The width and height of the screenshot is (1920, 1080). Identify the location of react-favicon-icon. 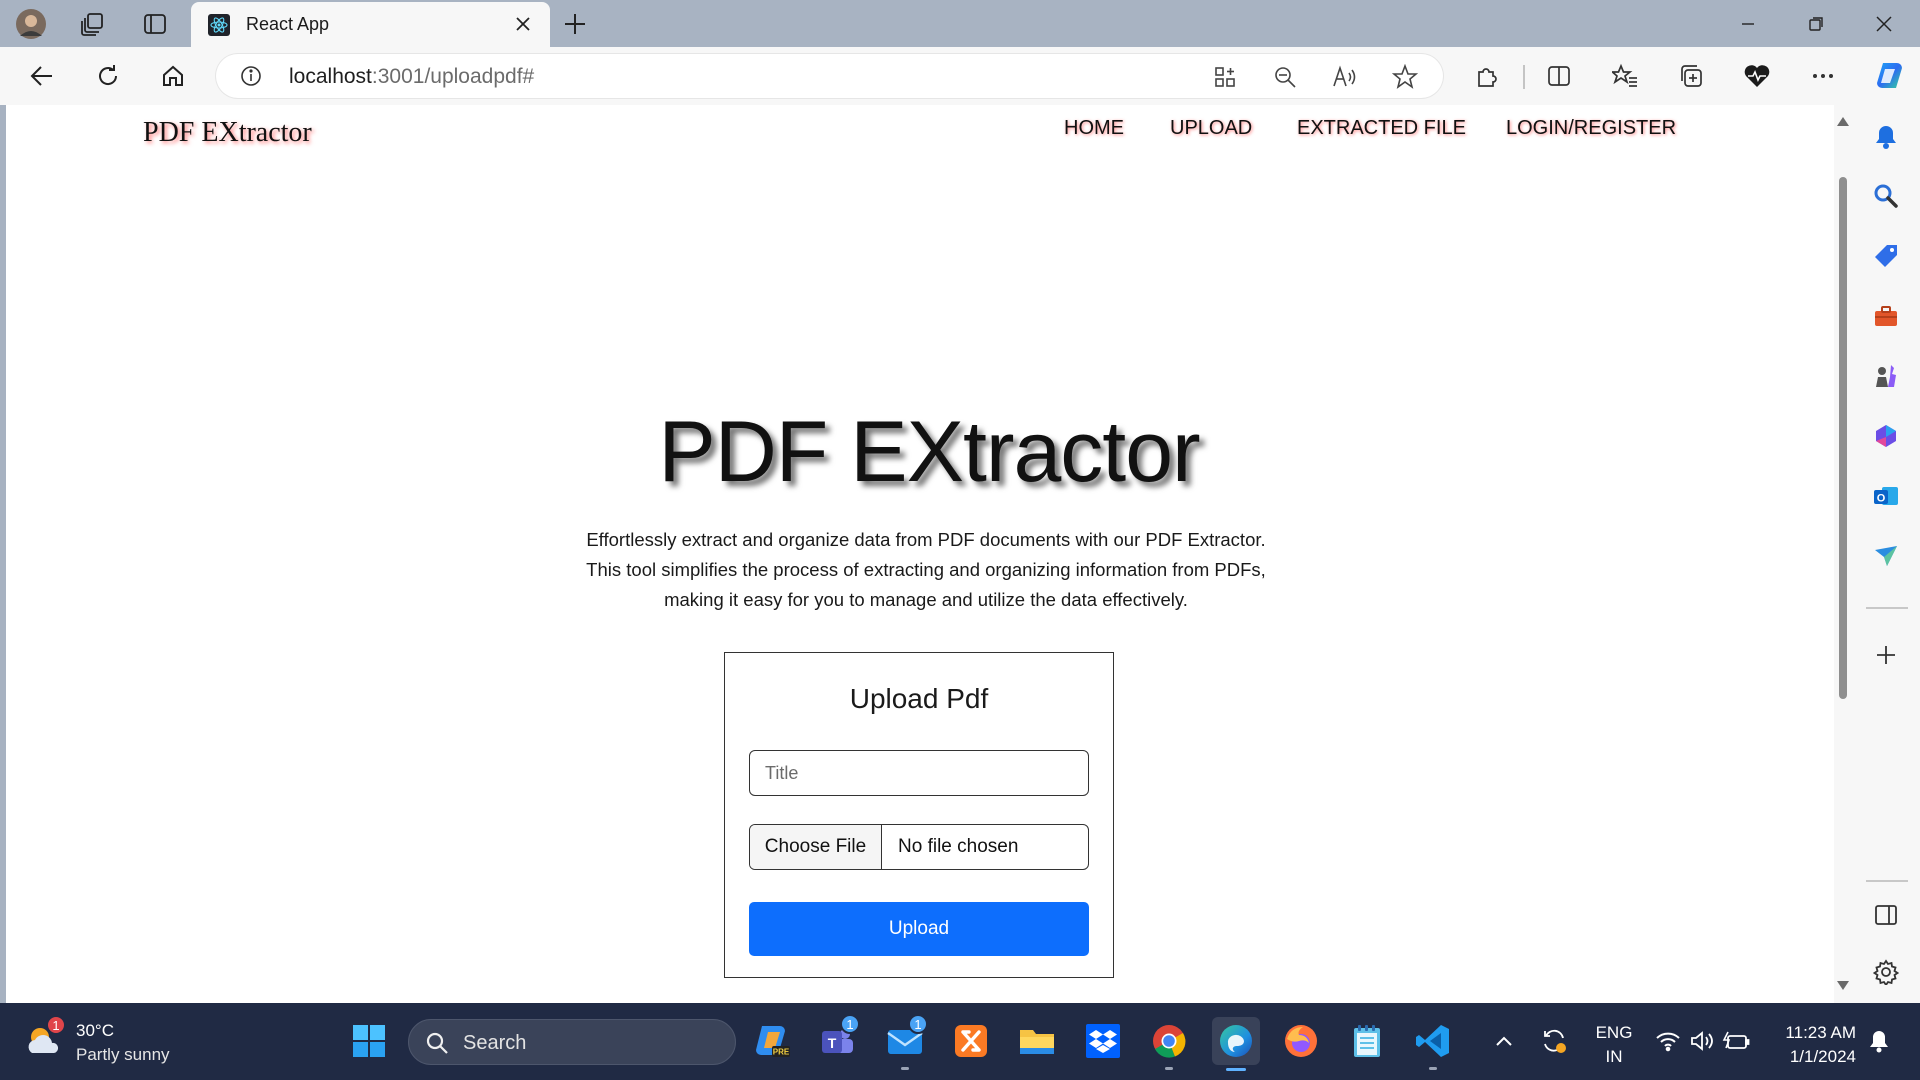
(219, 25).